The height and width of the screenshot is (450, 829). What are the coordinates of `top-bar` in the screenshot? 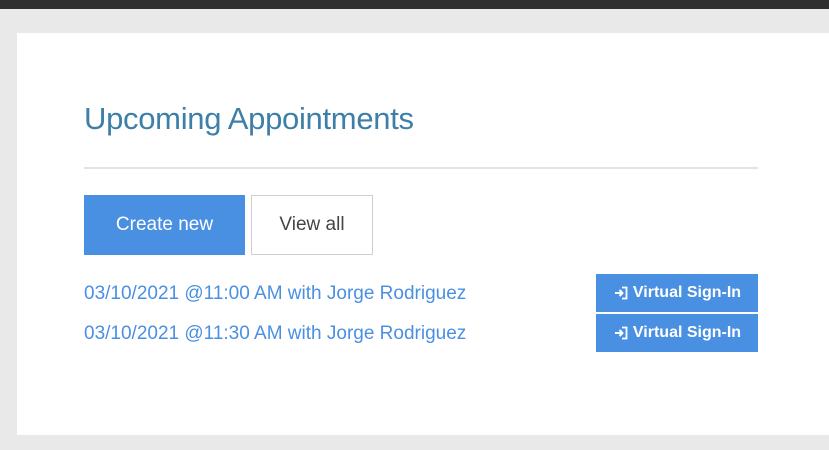 It's located at (414, 4).